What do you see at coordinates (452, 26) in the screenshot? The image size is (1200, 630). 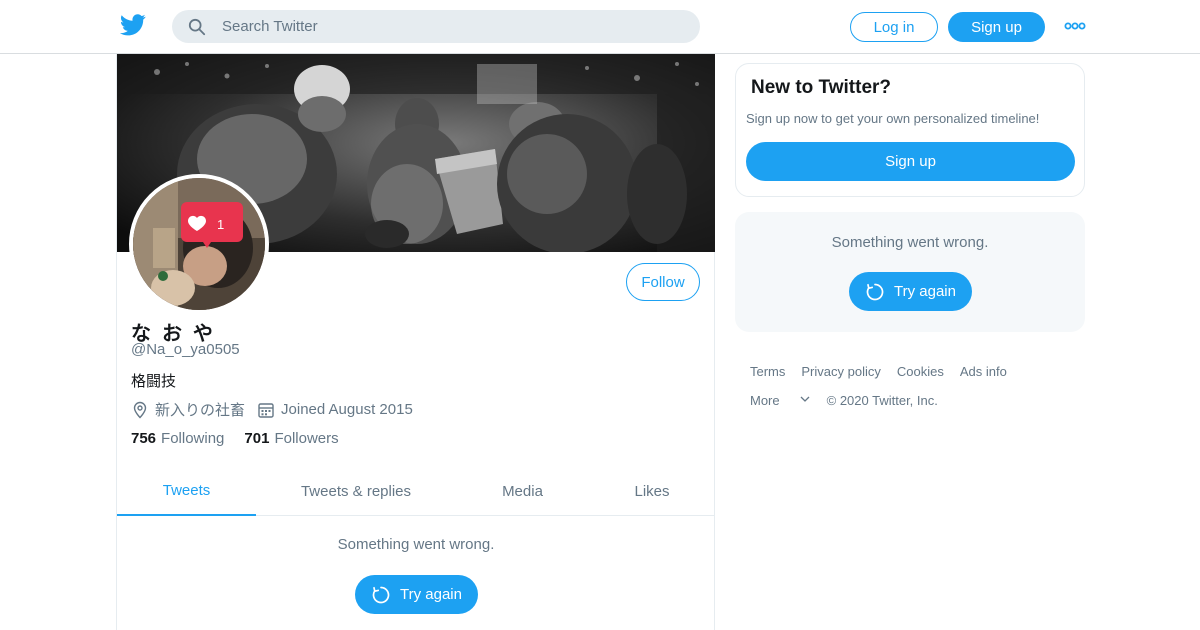 I see `search-input` at bounding box center [452, 26].